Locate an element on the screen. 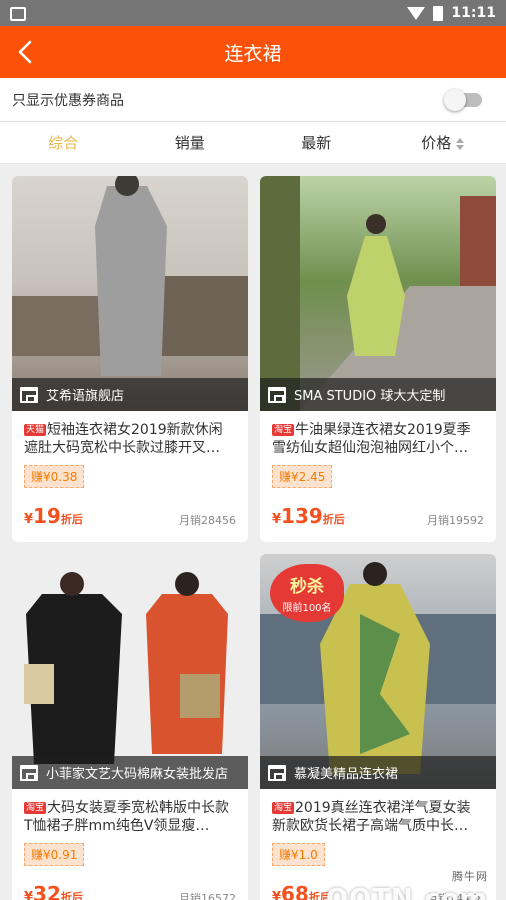  shop-name: 慕凝美精品连衣裙 is located at coordinates (346, 774).